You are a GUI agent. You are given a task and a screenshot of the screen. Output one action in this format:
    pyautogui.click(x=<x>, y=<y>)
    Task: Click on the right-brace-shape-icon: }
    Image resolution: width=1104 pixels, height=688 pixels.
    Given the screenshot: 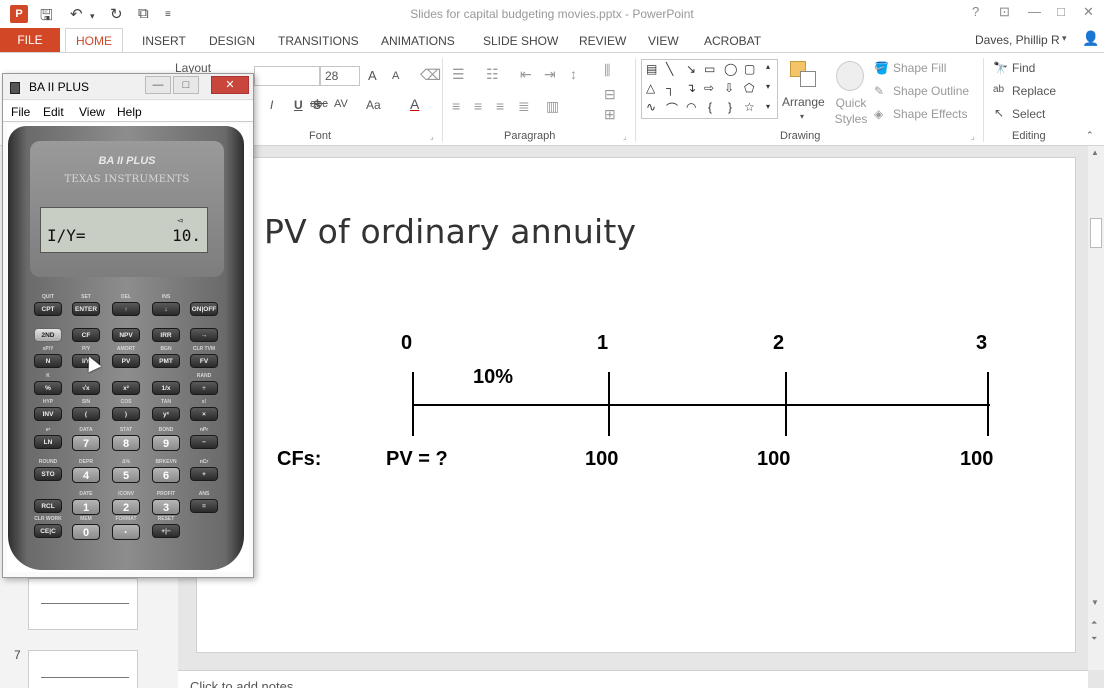 What is the action you would take?
    pyautogui.click(x=730, y=107)
    